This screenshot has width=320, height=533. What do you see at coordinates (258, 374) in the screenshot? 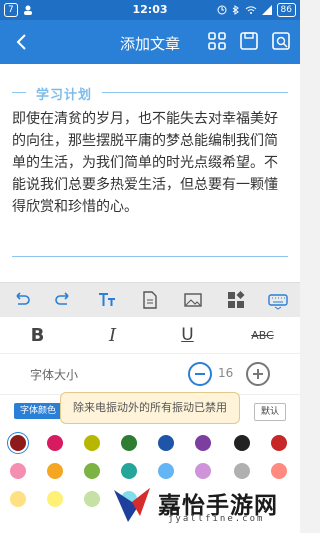
I see `increase-size-button` at bounding box center [258, 374].